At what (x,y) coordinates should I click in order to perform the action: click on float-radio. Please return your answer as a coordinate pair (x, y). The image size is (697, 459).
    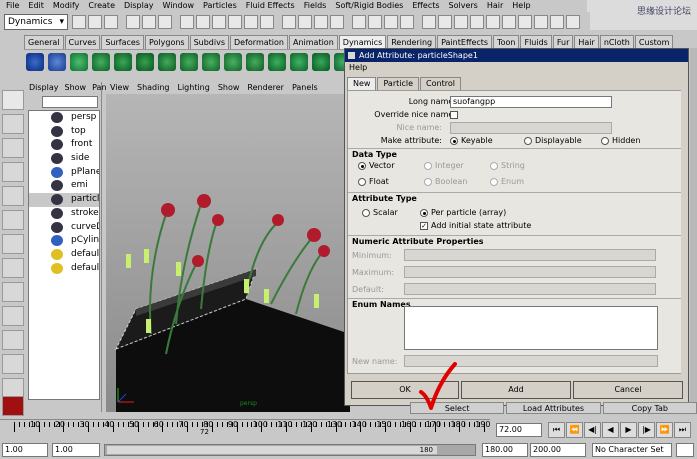
    Looking at the image, I should click on (362, 182).